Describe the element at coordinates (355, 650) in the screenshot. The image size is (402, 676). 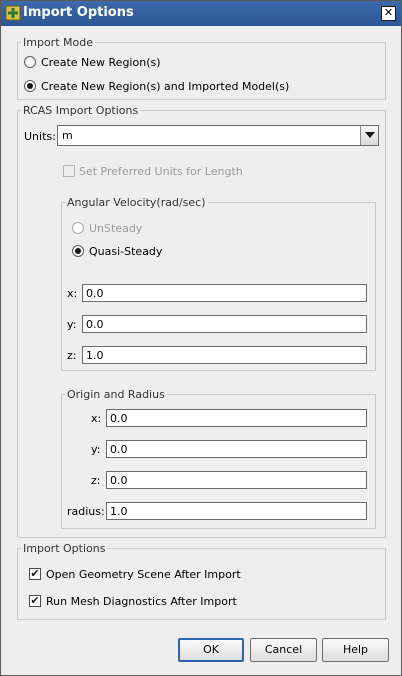
I see `help-button: Help` at that location.